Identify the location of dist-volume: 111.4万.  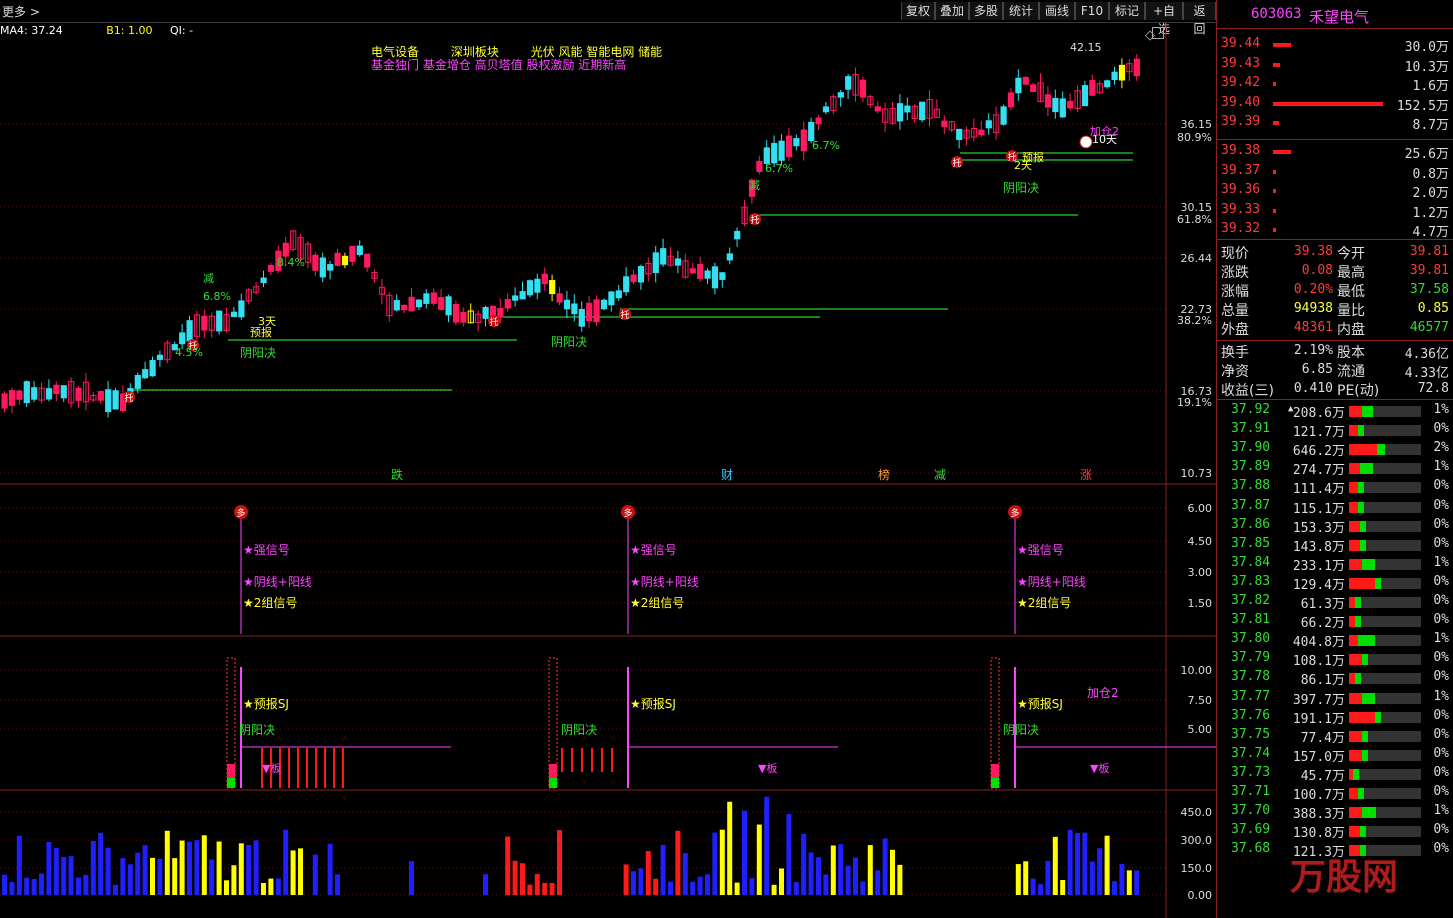
(1318, 490).